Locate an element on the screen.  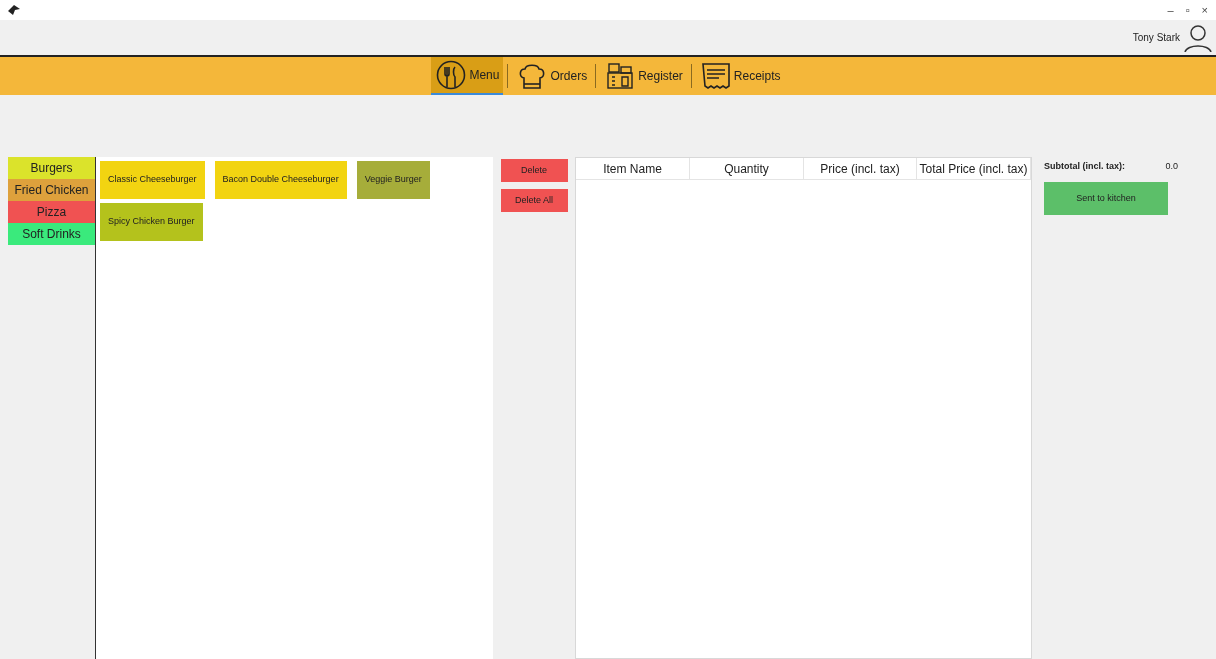
app-icon is located at coordinates (14, 10).